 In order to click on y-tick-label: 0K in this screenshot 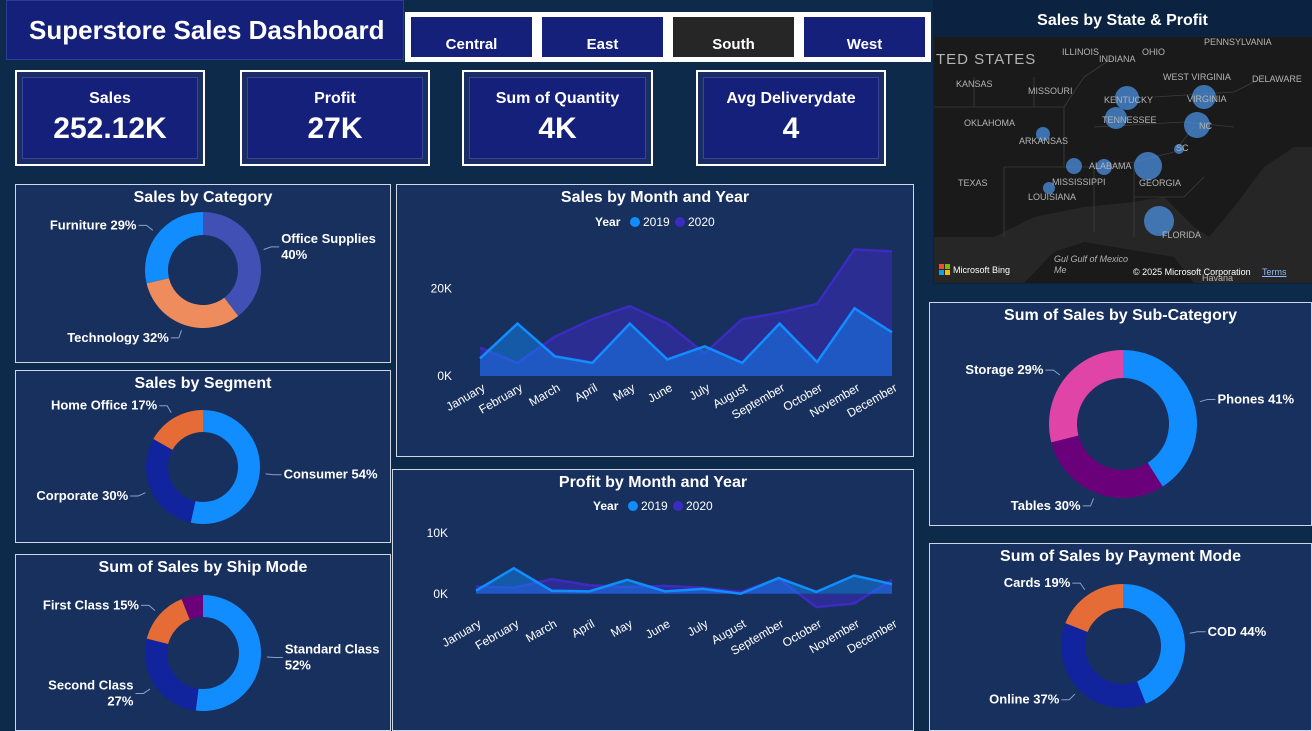, I will do `click(444, 376)`.